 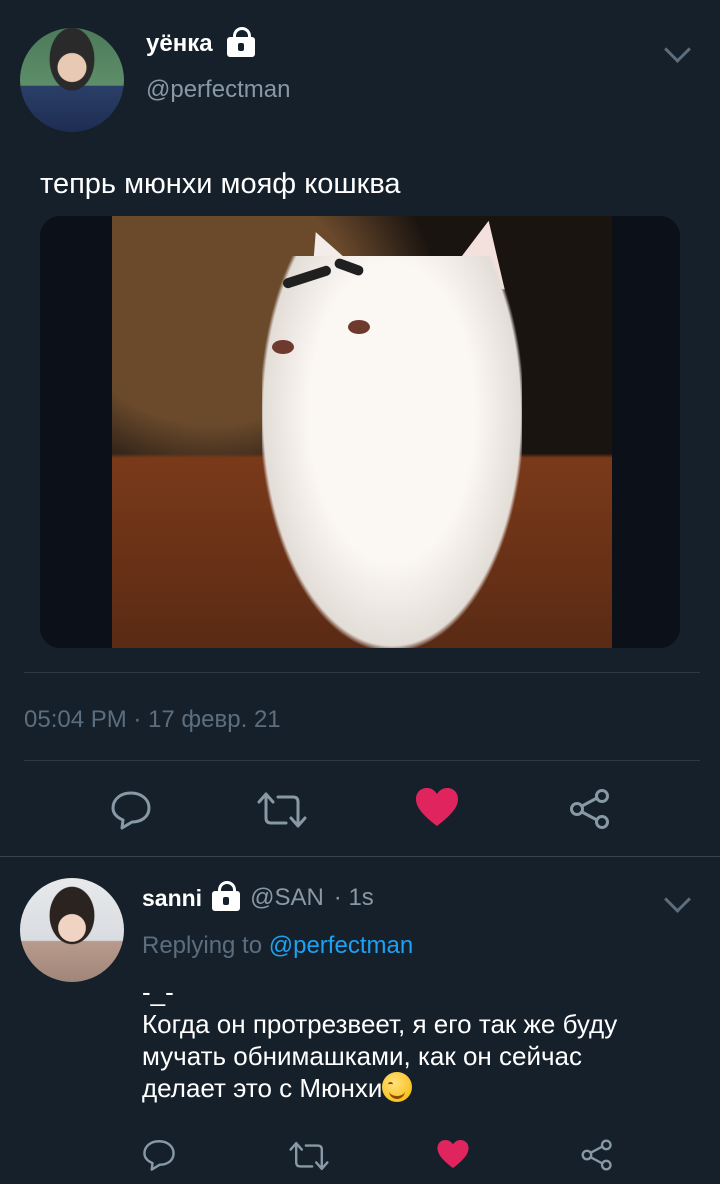 What do you see at coordinates (287, 898) in the screenshot?
I see `reply-handle: @SAN` at bounding box center [287, 898].